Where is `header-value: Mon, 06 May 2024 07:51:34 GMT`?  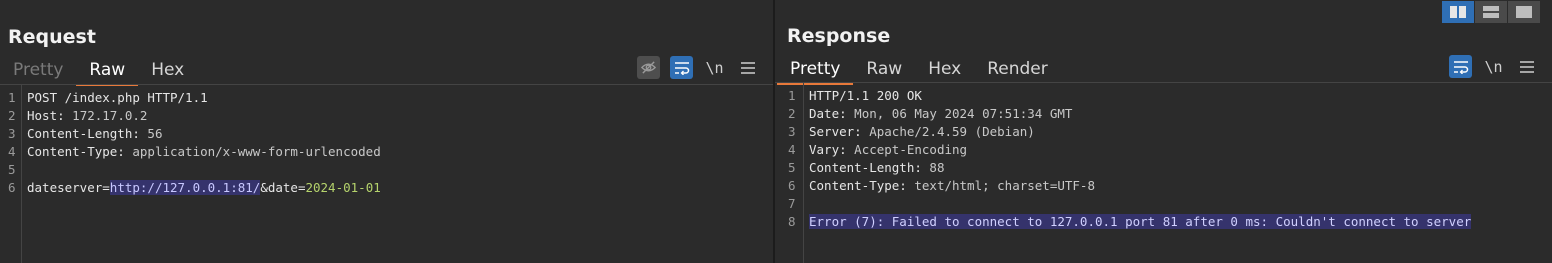 header-value: Mon, 06 May 2024 07:51:34 GMT is located at coordinates (959, 113).